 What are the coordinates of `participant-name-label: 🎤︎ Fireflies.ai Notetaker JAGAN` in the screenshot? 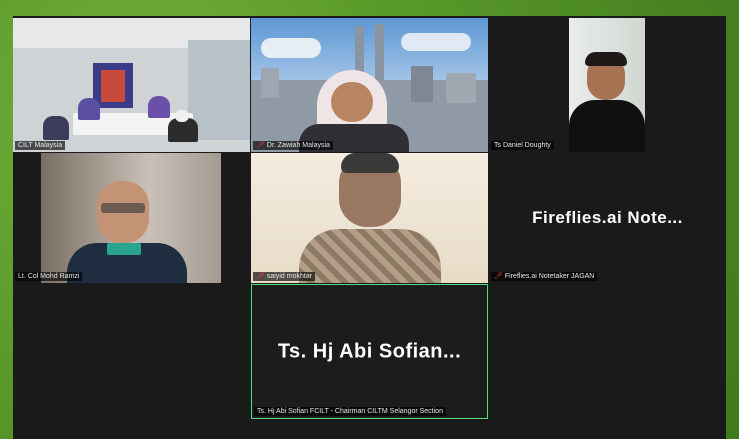 It's located at (544, 276).